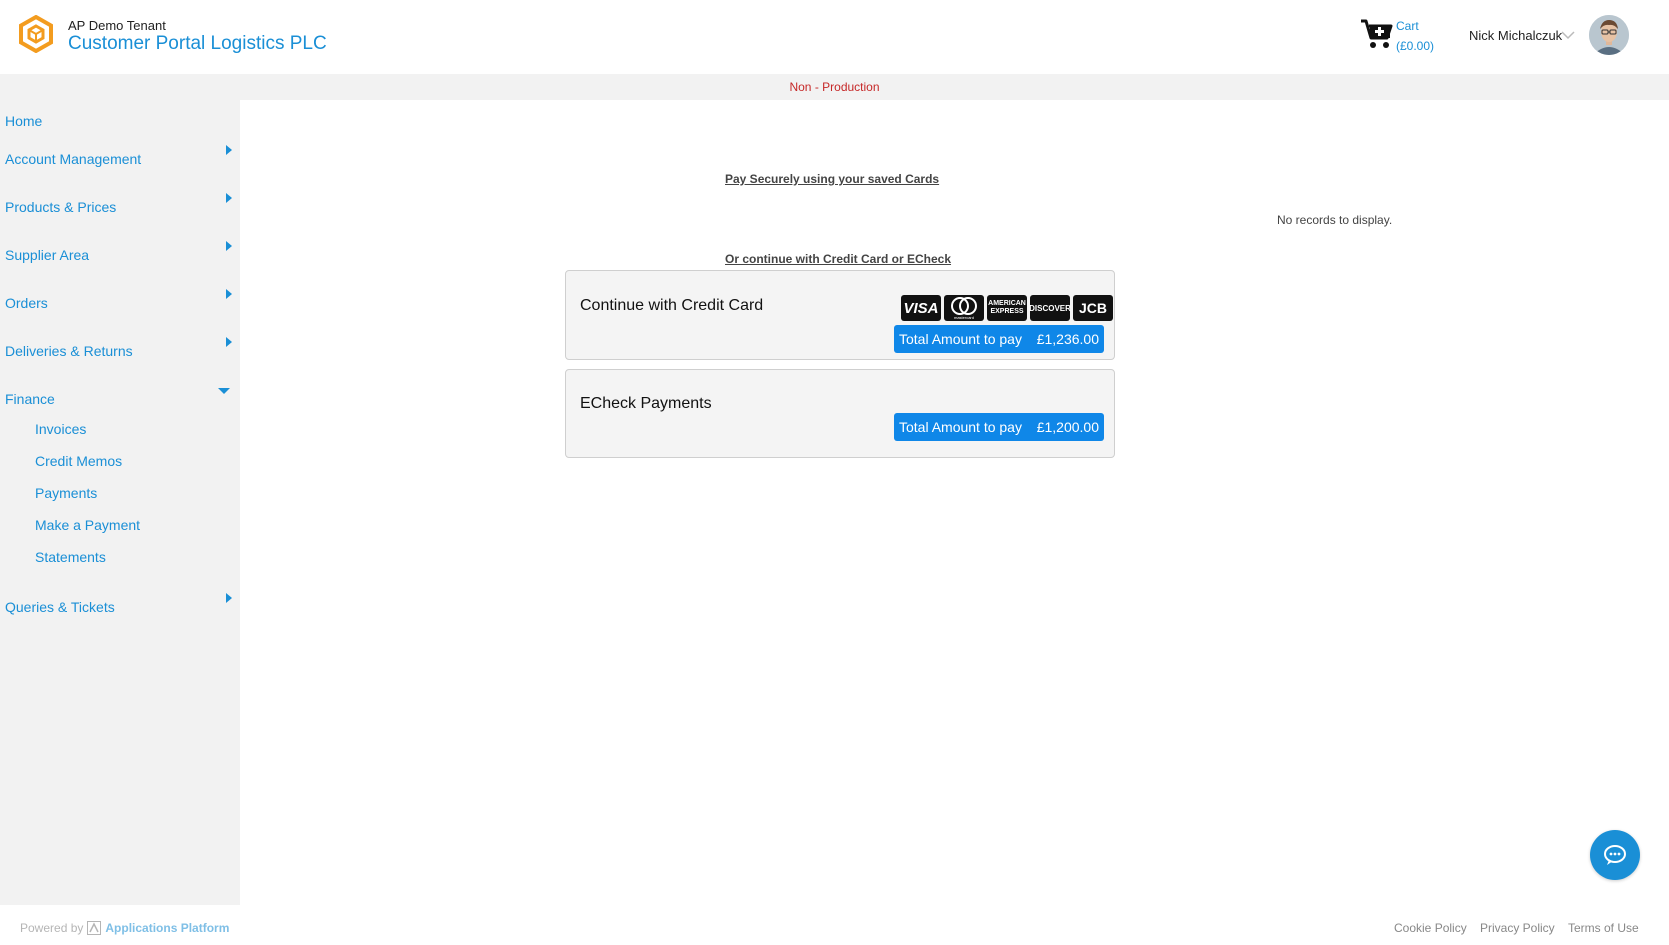 The width and height of the screenshot is (1669, 945). What do you see at coordinates (1093, 308) in the screenshot?
I see `jcb-icon: JCB` at bounding box center [1093, 308].